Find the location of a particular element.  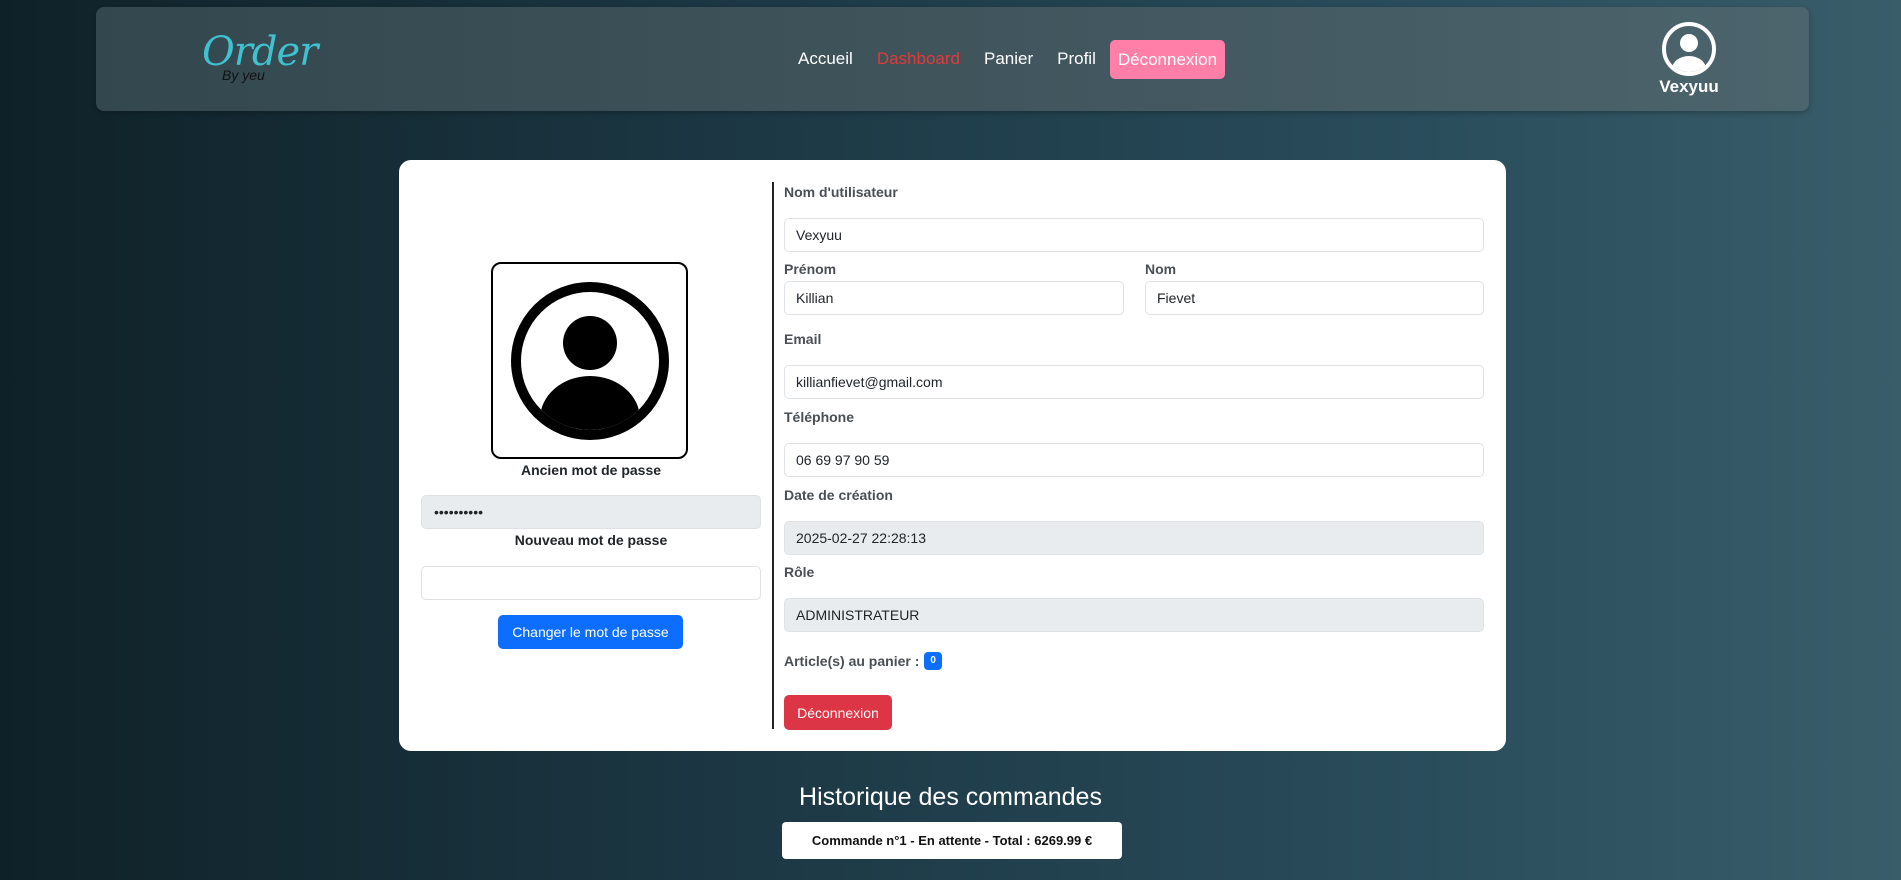

nav-link-accueil: Accueil is located at coordinates (825, 59).